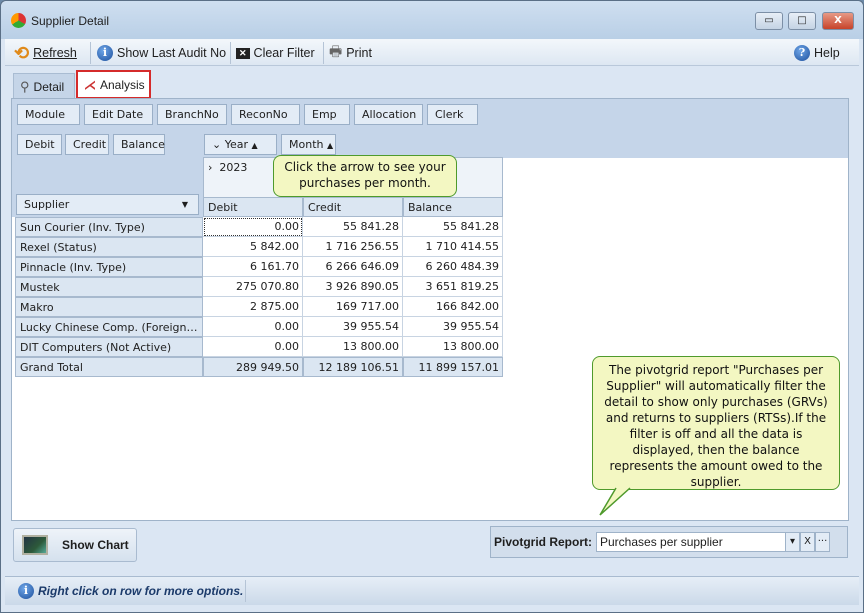 Image resolution: width=864 pixels, height=613 pixels. What do you see at coordinates (615, 501) in the screenshot?
I see `callout-tail` at bounding box center [615, 501].